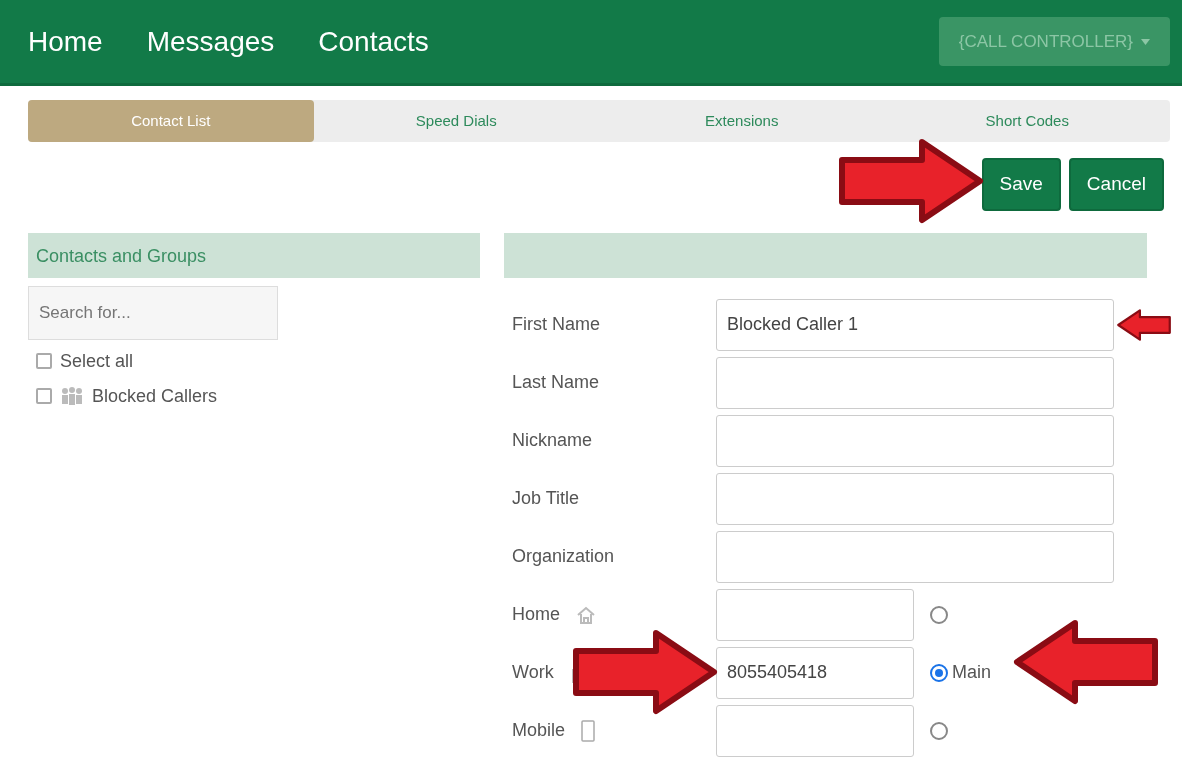 The height and width of the screenshot is (759, 1182). Describe the element at coordinates (97, 361) in the screenshot. I see `checkbox-label: Select all` at that location.